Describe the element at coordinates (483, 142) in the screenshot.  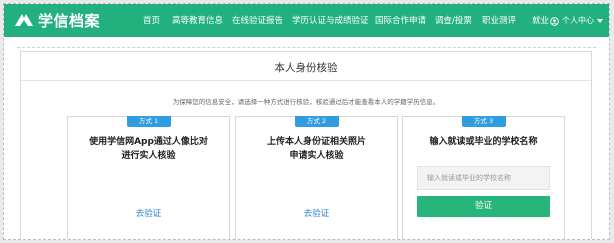
I see `method-title: 输入就读或毕业的学校名称` at that location.